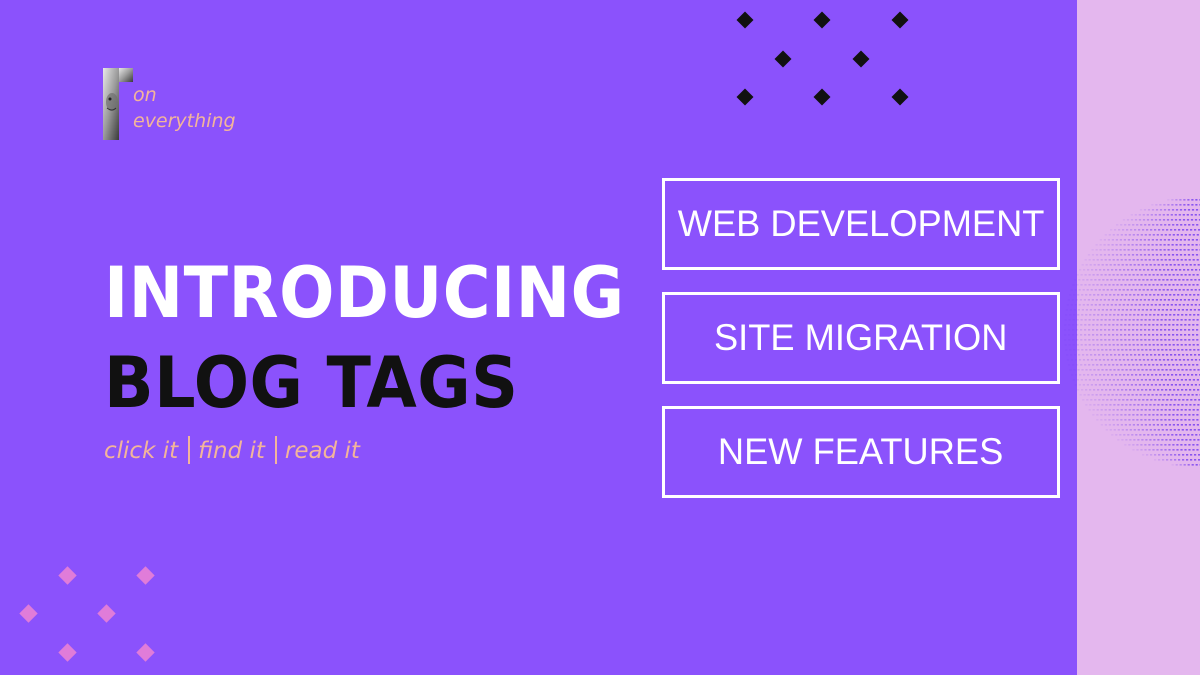 The width and height of the screenshot is (1200, 675). I want to click on tag-web-development: WEB DEVELOPMENT, so click(861, 224).